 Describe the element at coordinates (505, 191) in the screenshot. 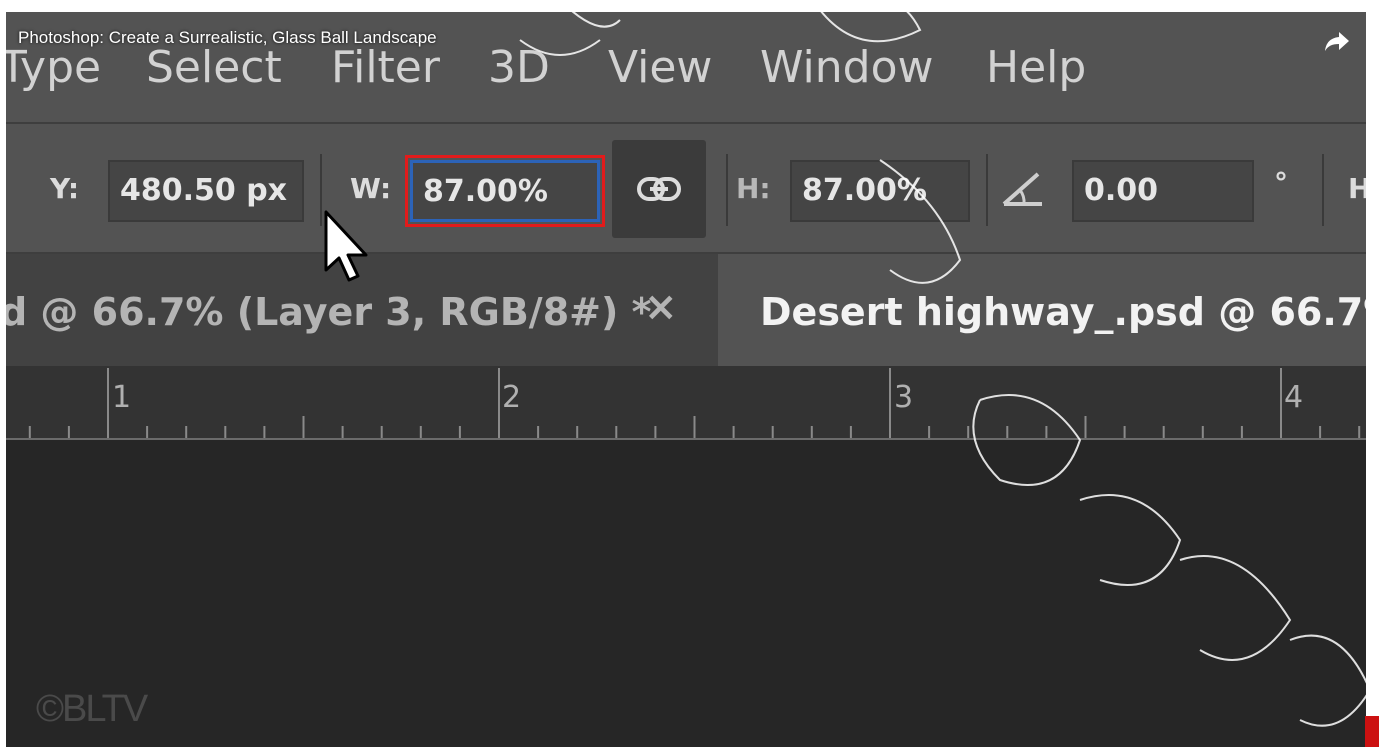

I see `width-field: 87.00%` at that location.